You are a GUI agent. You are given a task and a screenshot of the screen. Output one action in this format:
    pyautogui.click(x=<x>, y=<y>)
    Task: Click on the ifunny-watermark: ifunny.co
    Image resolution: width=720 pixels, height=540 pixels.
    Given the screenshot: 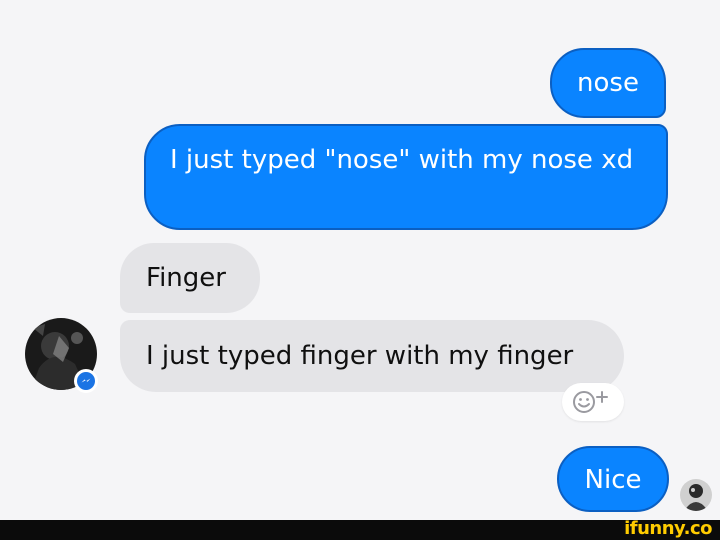 What is the action you would take?
    pyautogui.click(x=668, y=528)
    